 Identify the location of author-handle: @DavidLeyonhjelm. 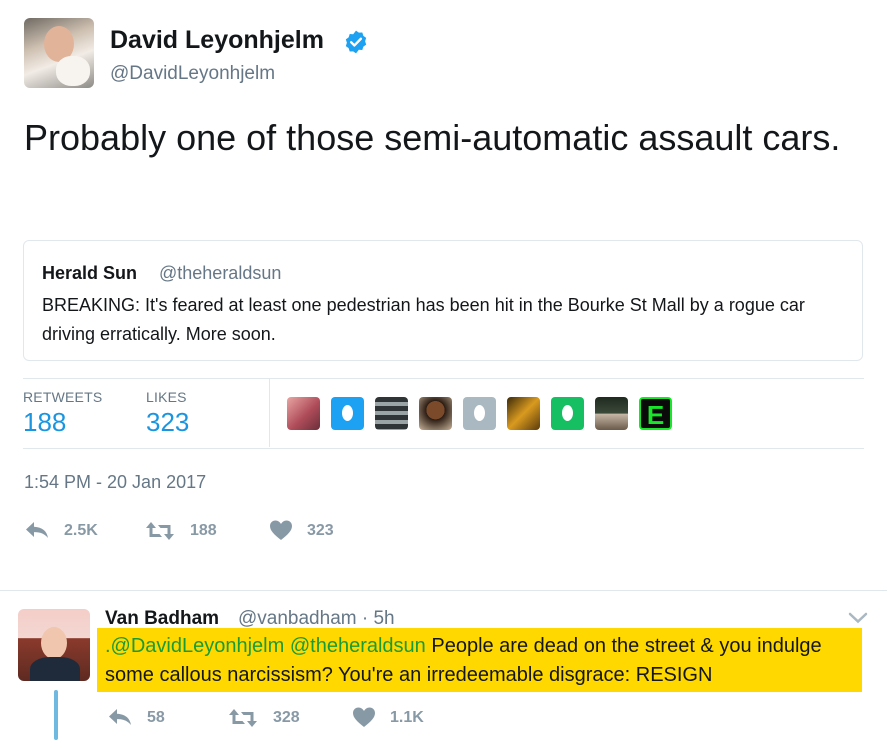
(192, 74).